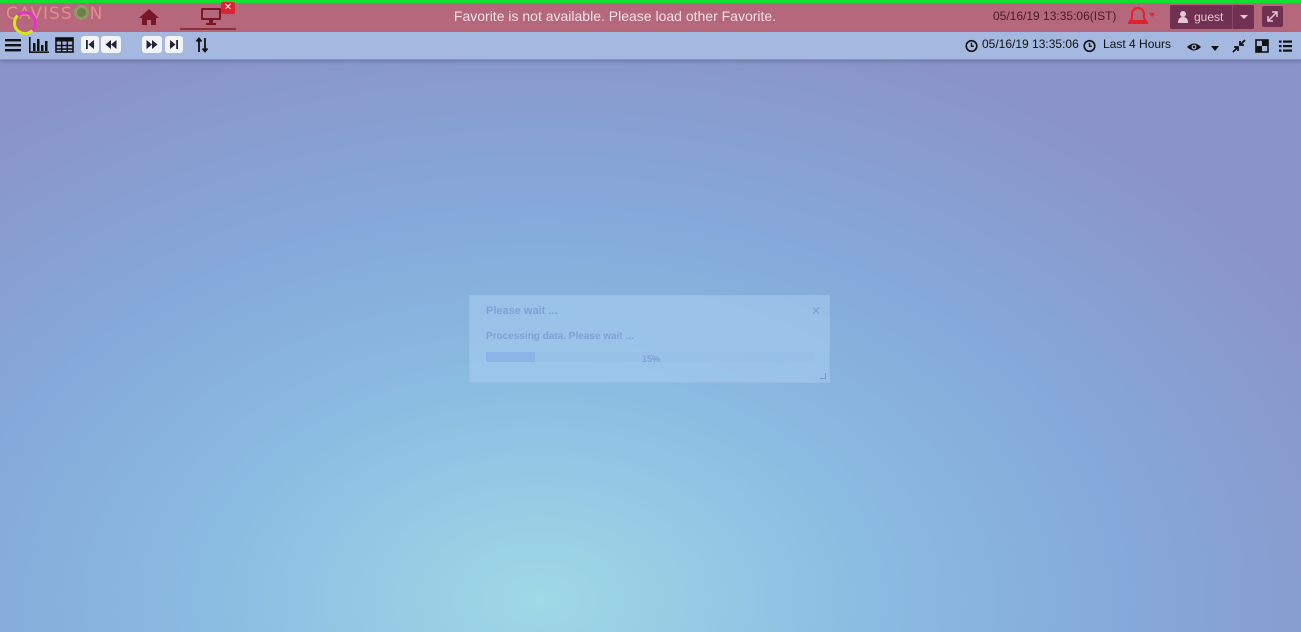 The height and width of the screenshot is (632, 1301). Describe the element at coordinates (1285, 46) in the screenshot. I see `list-icon` at that location.